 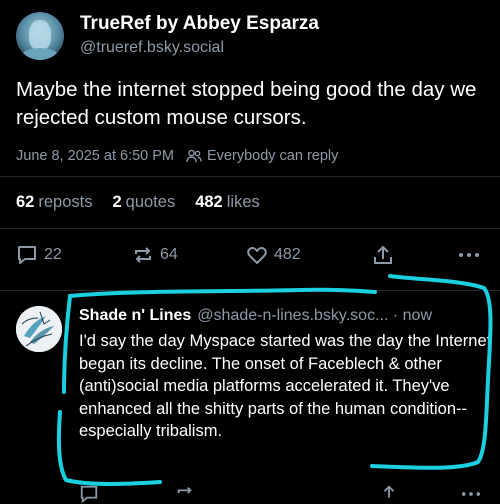 What do you see at coordinates (209, 202) in the screenshot?
I see `likes-count: 482` at bounding box center [209, 202].